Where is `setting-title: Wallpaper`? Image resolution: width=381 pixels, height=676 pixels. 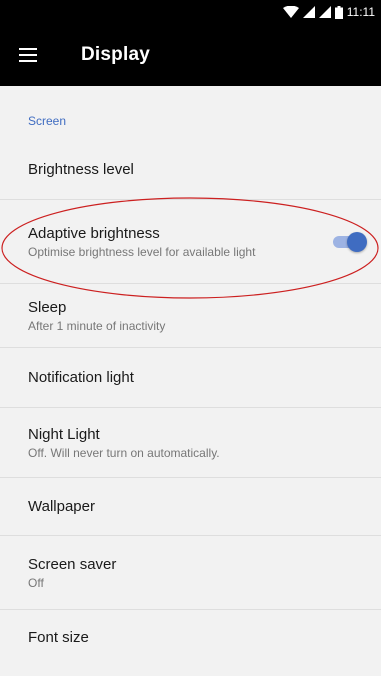
setting-title: Wallpaper is located at coordinates (61, 506).